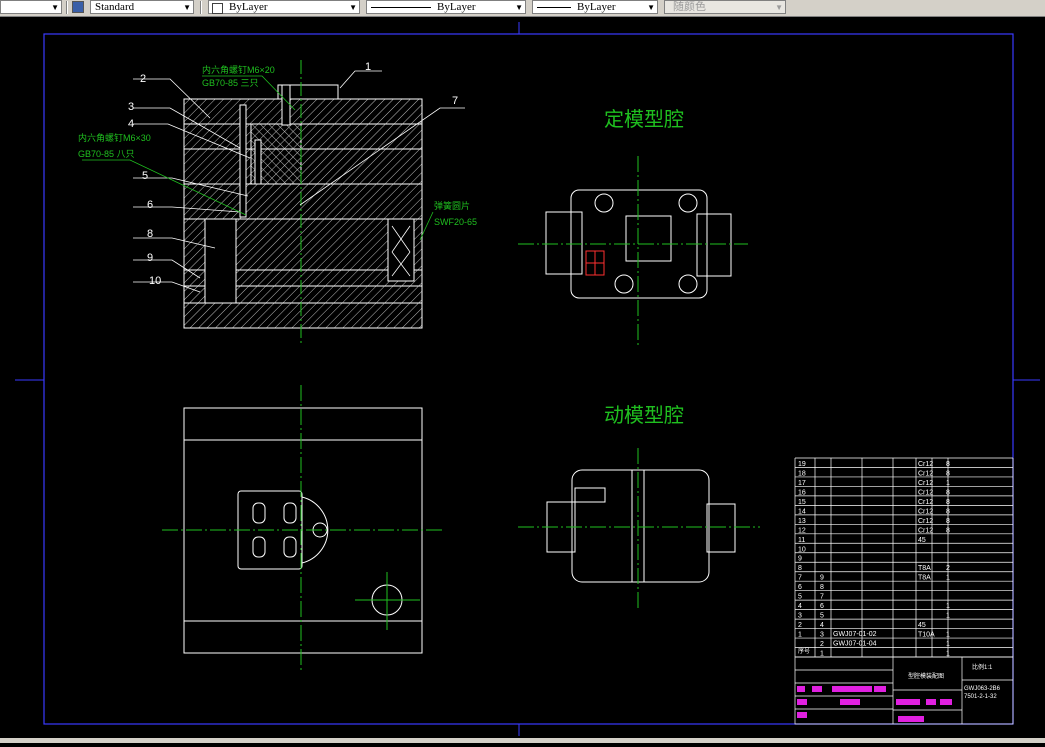 Image resolution: width=1045 pixels, height=747 pixels. What do you see at coordinates (725, 7) in the screenshot?
I see `plotstyle-select: 随颜色 ▼` at bounding box center [725, 7].